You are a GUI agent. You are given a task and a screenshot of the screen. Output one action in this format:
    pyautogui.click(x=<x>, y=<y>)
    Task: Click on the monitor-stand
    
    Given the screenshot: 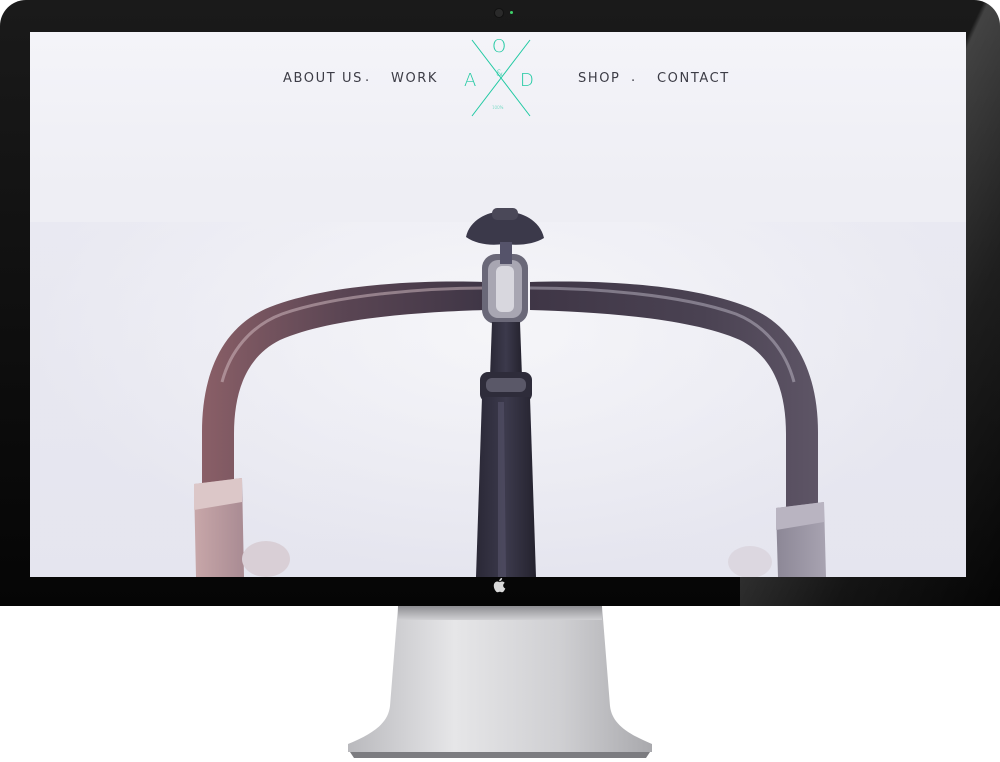 What is the action you would take?
    pyautogui.click(x=500, y=682)
    